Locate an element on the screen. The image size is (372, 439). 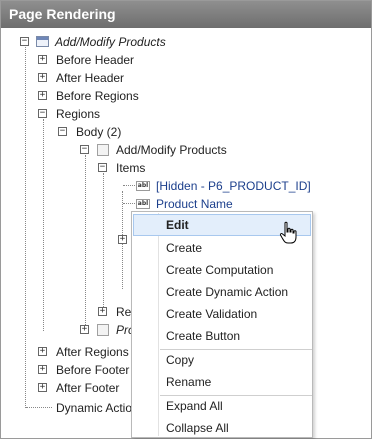
tree-node-label: Before Header is located at coordinates (95, 60).